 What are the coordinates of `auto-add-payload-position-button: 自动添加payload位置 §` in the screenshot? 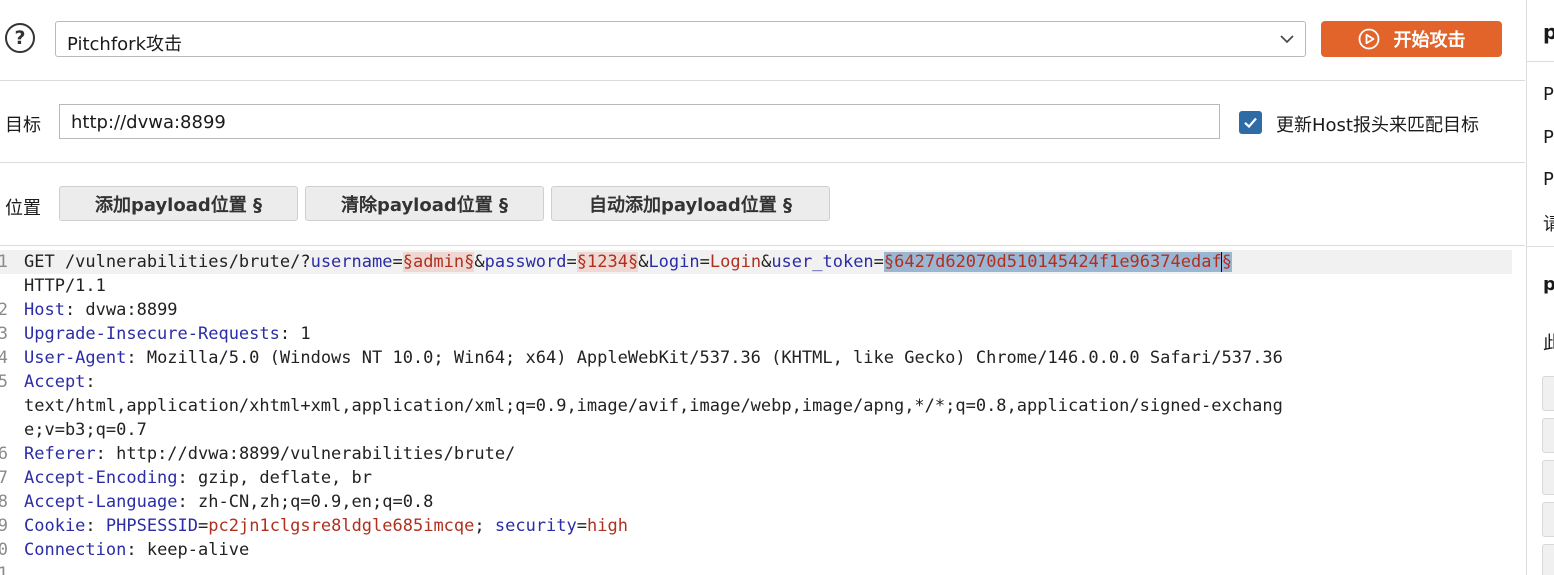 It's located at (690, 203).